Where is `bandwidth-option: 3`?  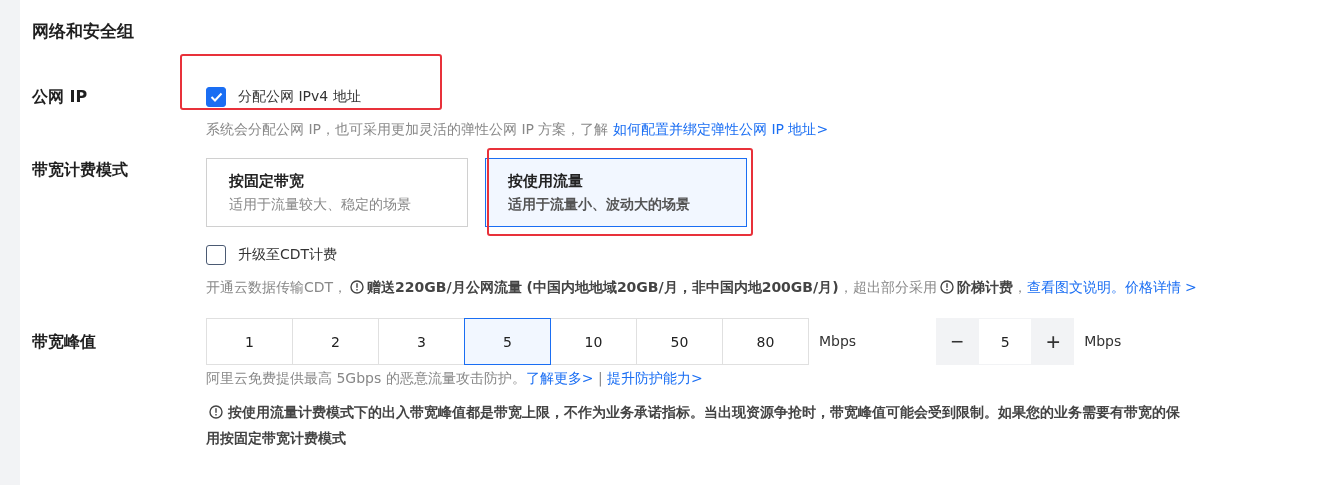 bandwidth-option: 3 is located at coordinates (421, 341).